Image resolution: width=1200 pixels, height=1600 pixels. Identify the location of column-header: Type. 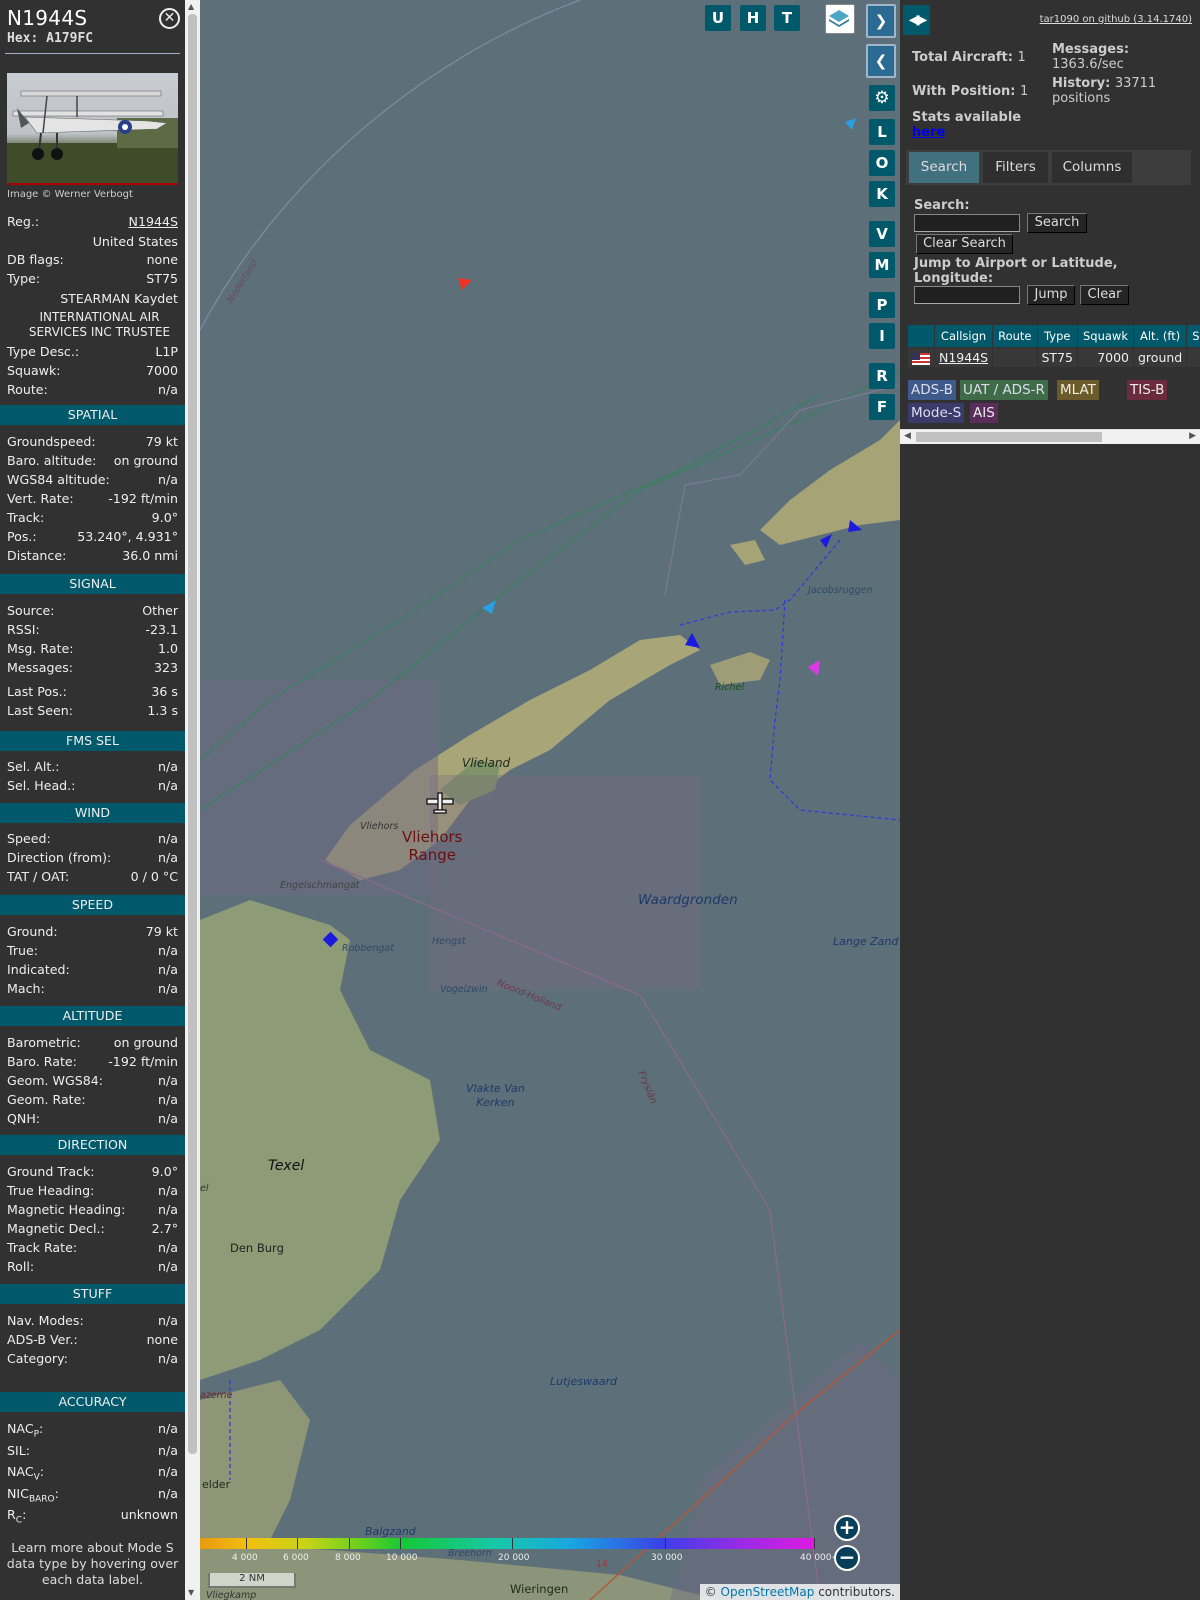
(1057, 336).